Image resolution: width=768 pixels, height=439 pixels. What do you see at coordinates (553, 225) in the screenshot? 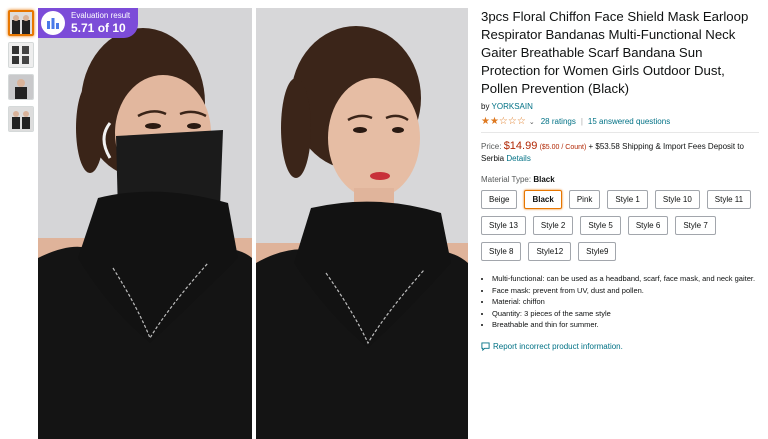
I see `variant-option: Style 2` at bounding box center [553, 225].